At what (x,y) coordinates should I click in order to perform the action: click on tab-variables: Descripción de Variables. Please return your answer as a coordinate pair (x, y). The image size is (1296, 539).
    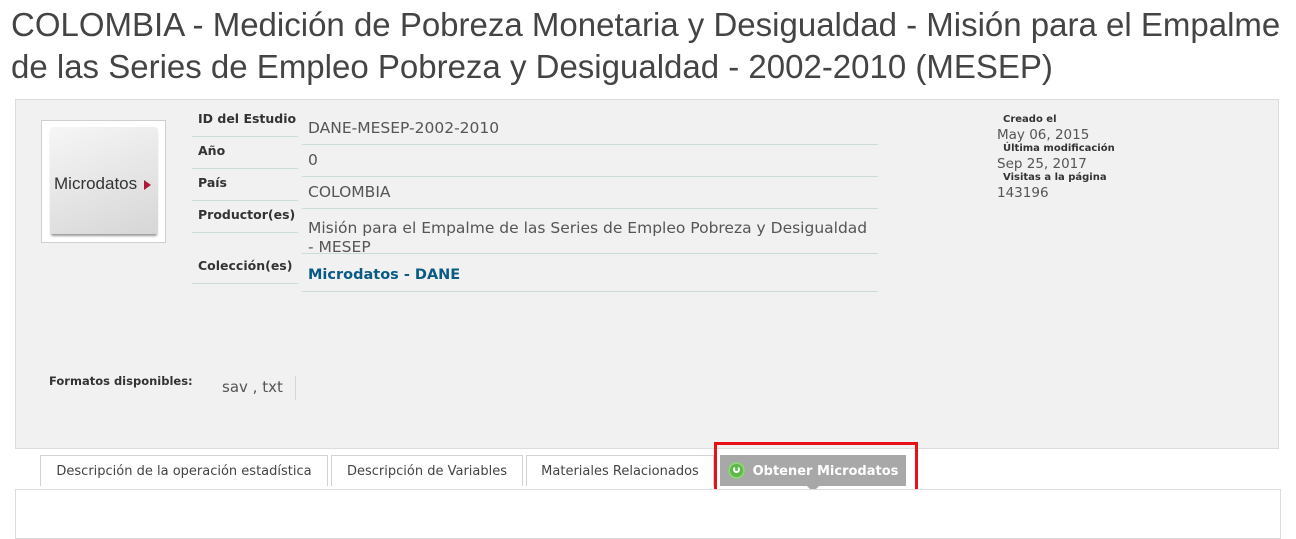
    Looking at the image, I should click on (427, 470).